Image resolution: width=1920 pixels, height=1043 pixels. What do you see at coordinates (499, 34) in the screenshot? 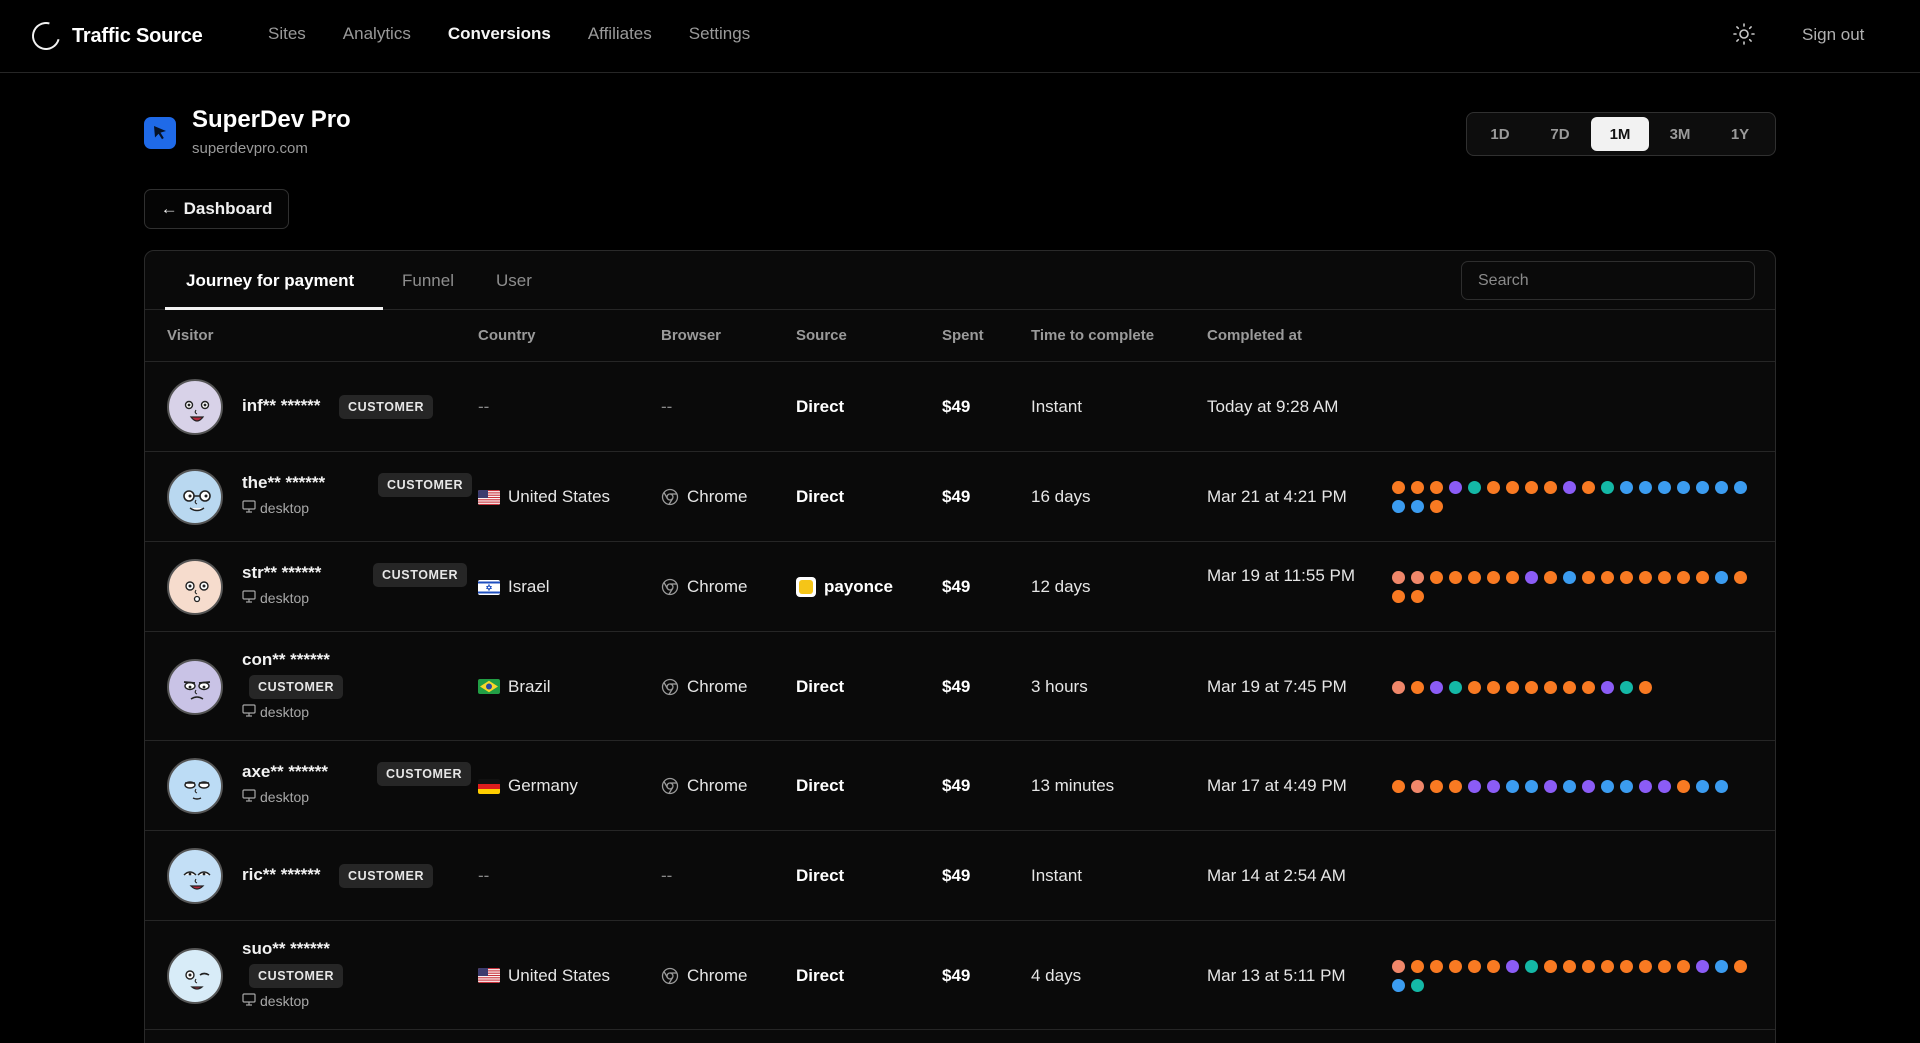
I see `nav-conversions: Conversions` at bounding box center [499, 34].